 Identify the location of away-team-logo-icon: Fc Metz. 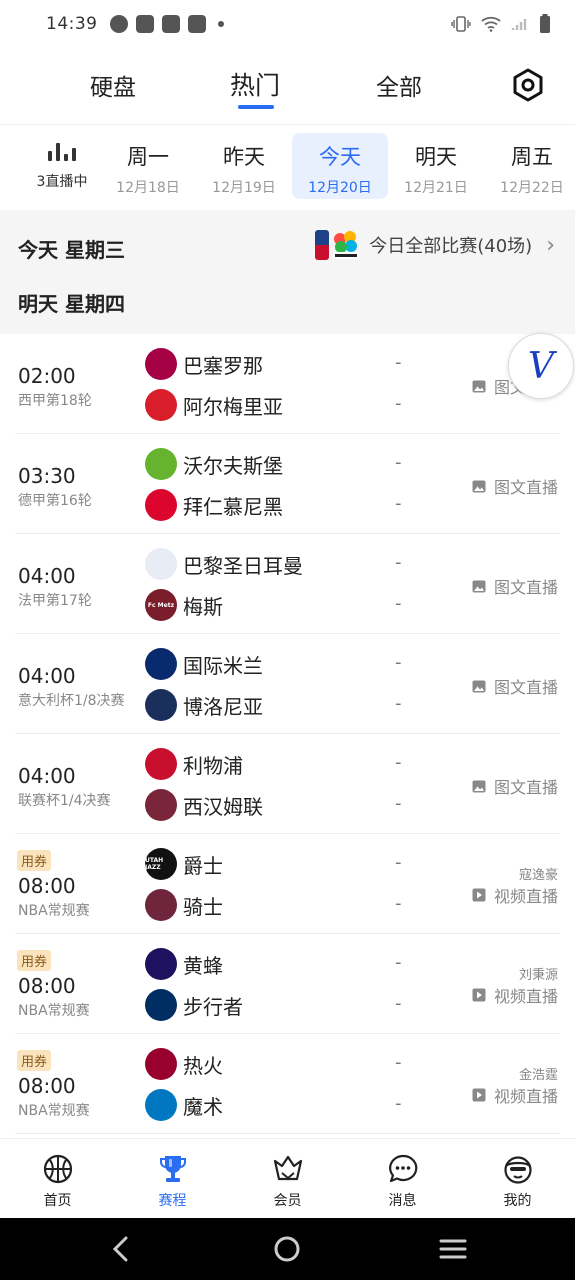
(161, 605).